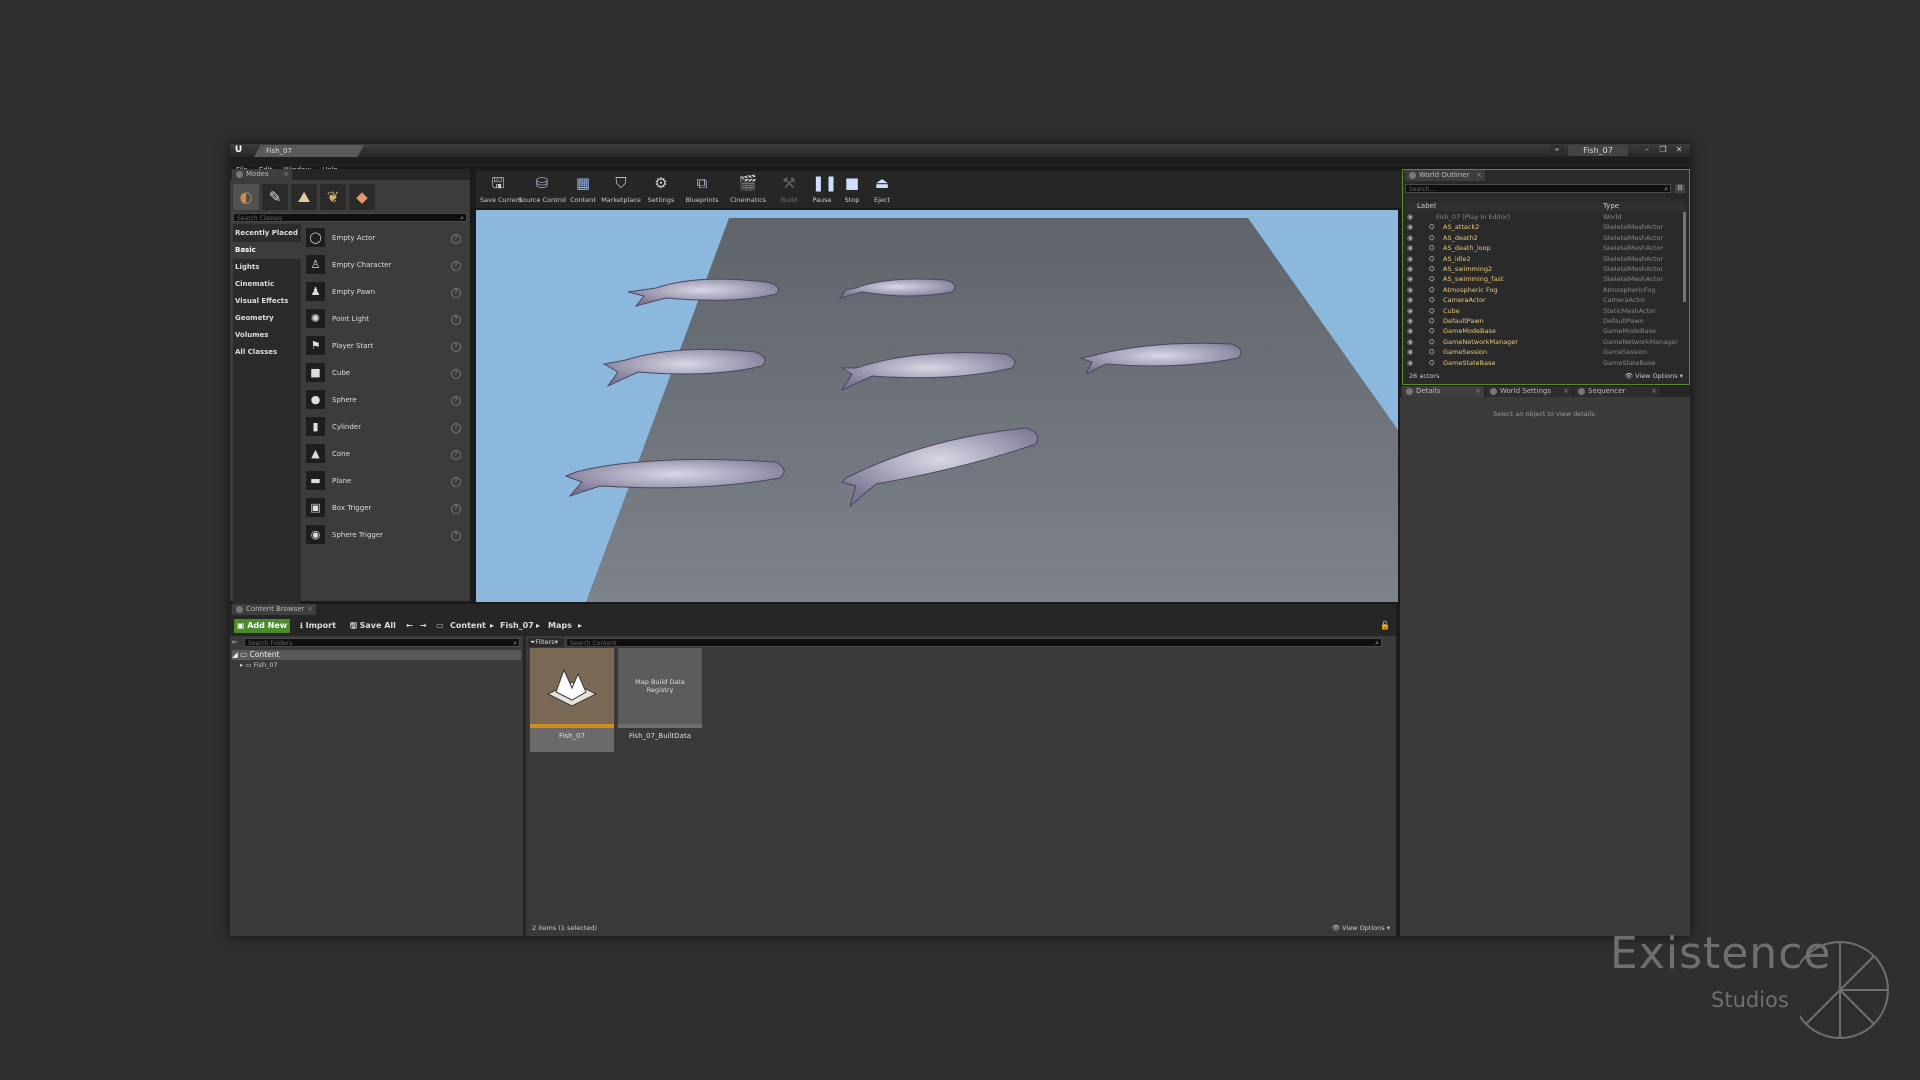 The image size is (1920, 1080). Describe the element at coordinates (267, 233) in the screenshot. I see `category-recently-placed: Recently Placed` at that location.